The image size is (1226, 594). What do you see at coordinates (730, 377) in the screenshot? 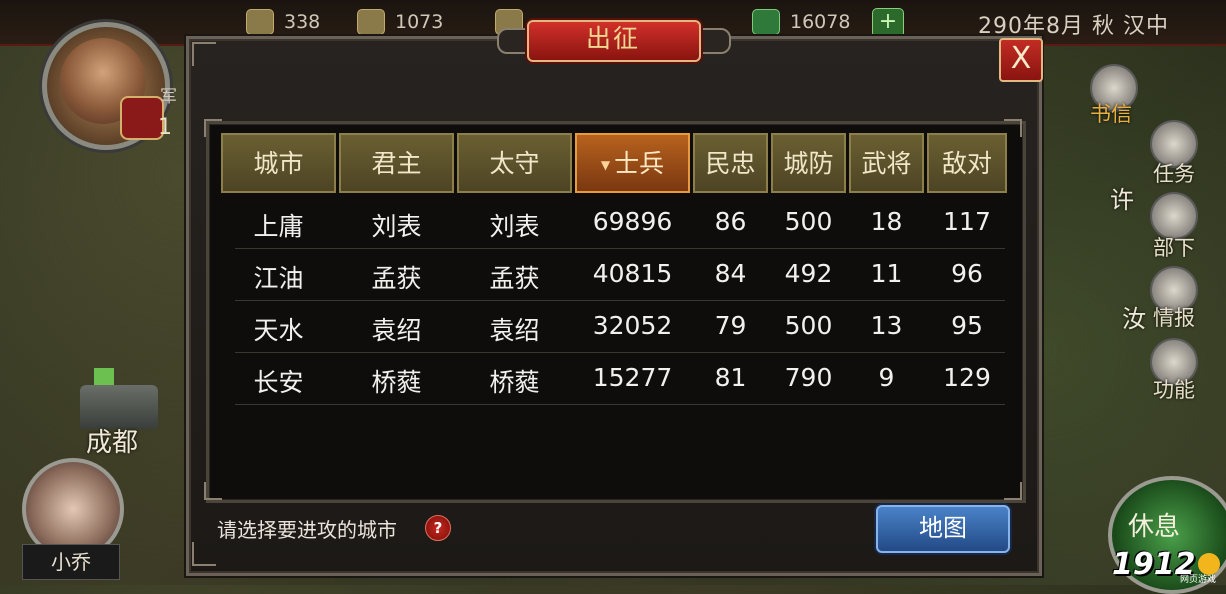
I see `cell-loyalty: 81` at bounding box center [730, 377].